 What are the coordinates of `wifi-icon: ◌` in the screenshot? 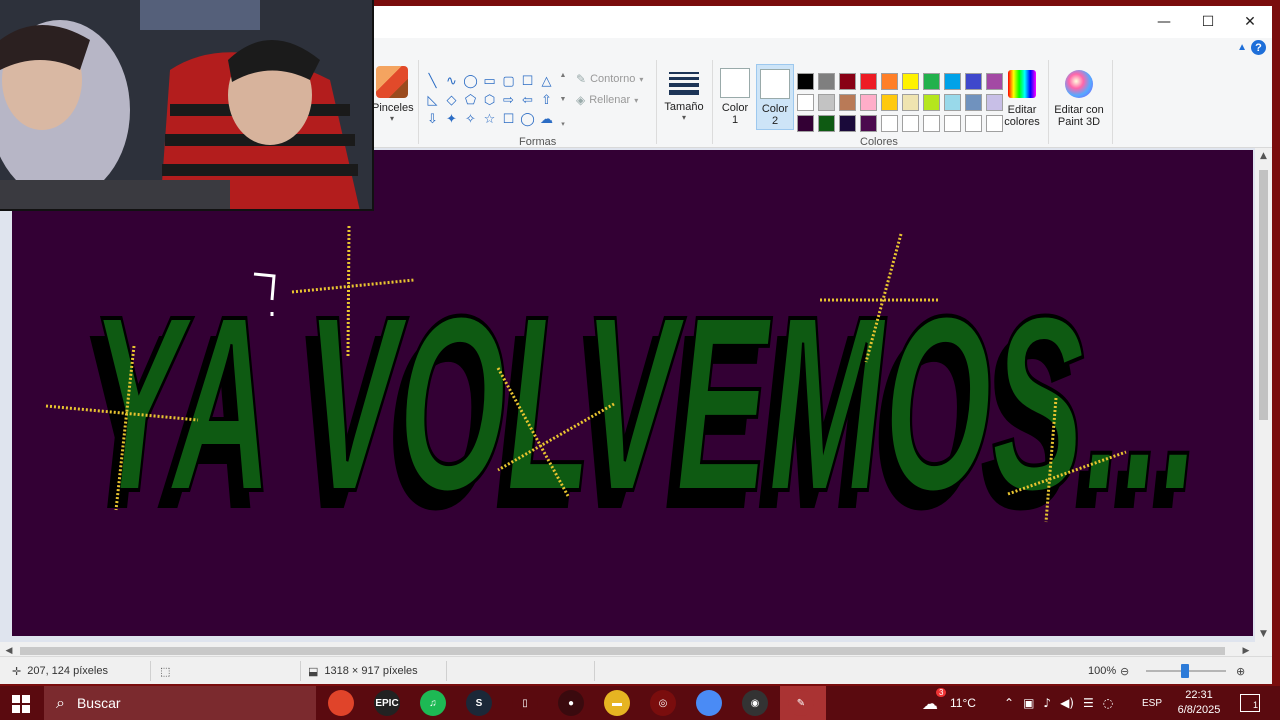 It's located at (1108, 703).